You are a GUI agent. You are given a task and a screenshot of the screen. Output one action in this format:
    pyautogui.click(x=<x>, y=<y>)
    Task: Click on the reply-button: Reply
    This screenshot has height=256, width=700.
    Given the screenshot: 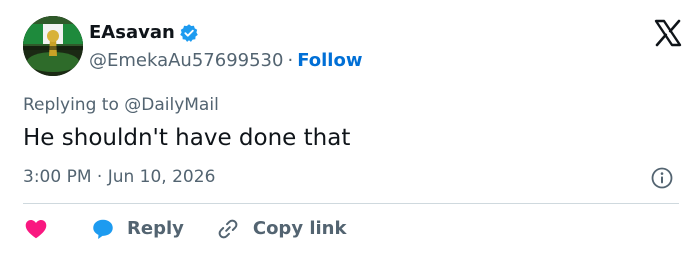 What is the action you would take?
    pyautogui.click(x=137, y=229)
    